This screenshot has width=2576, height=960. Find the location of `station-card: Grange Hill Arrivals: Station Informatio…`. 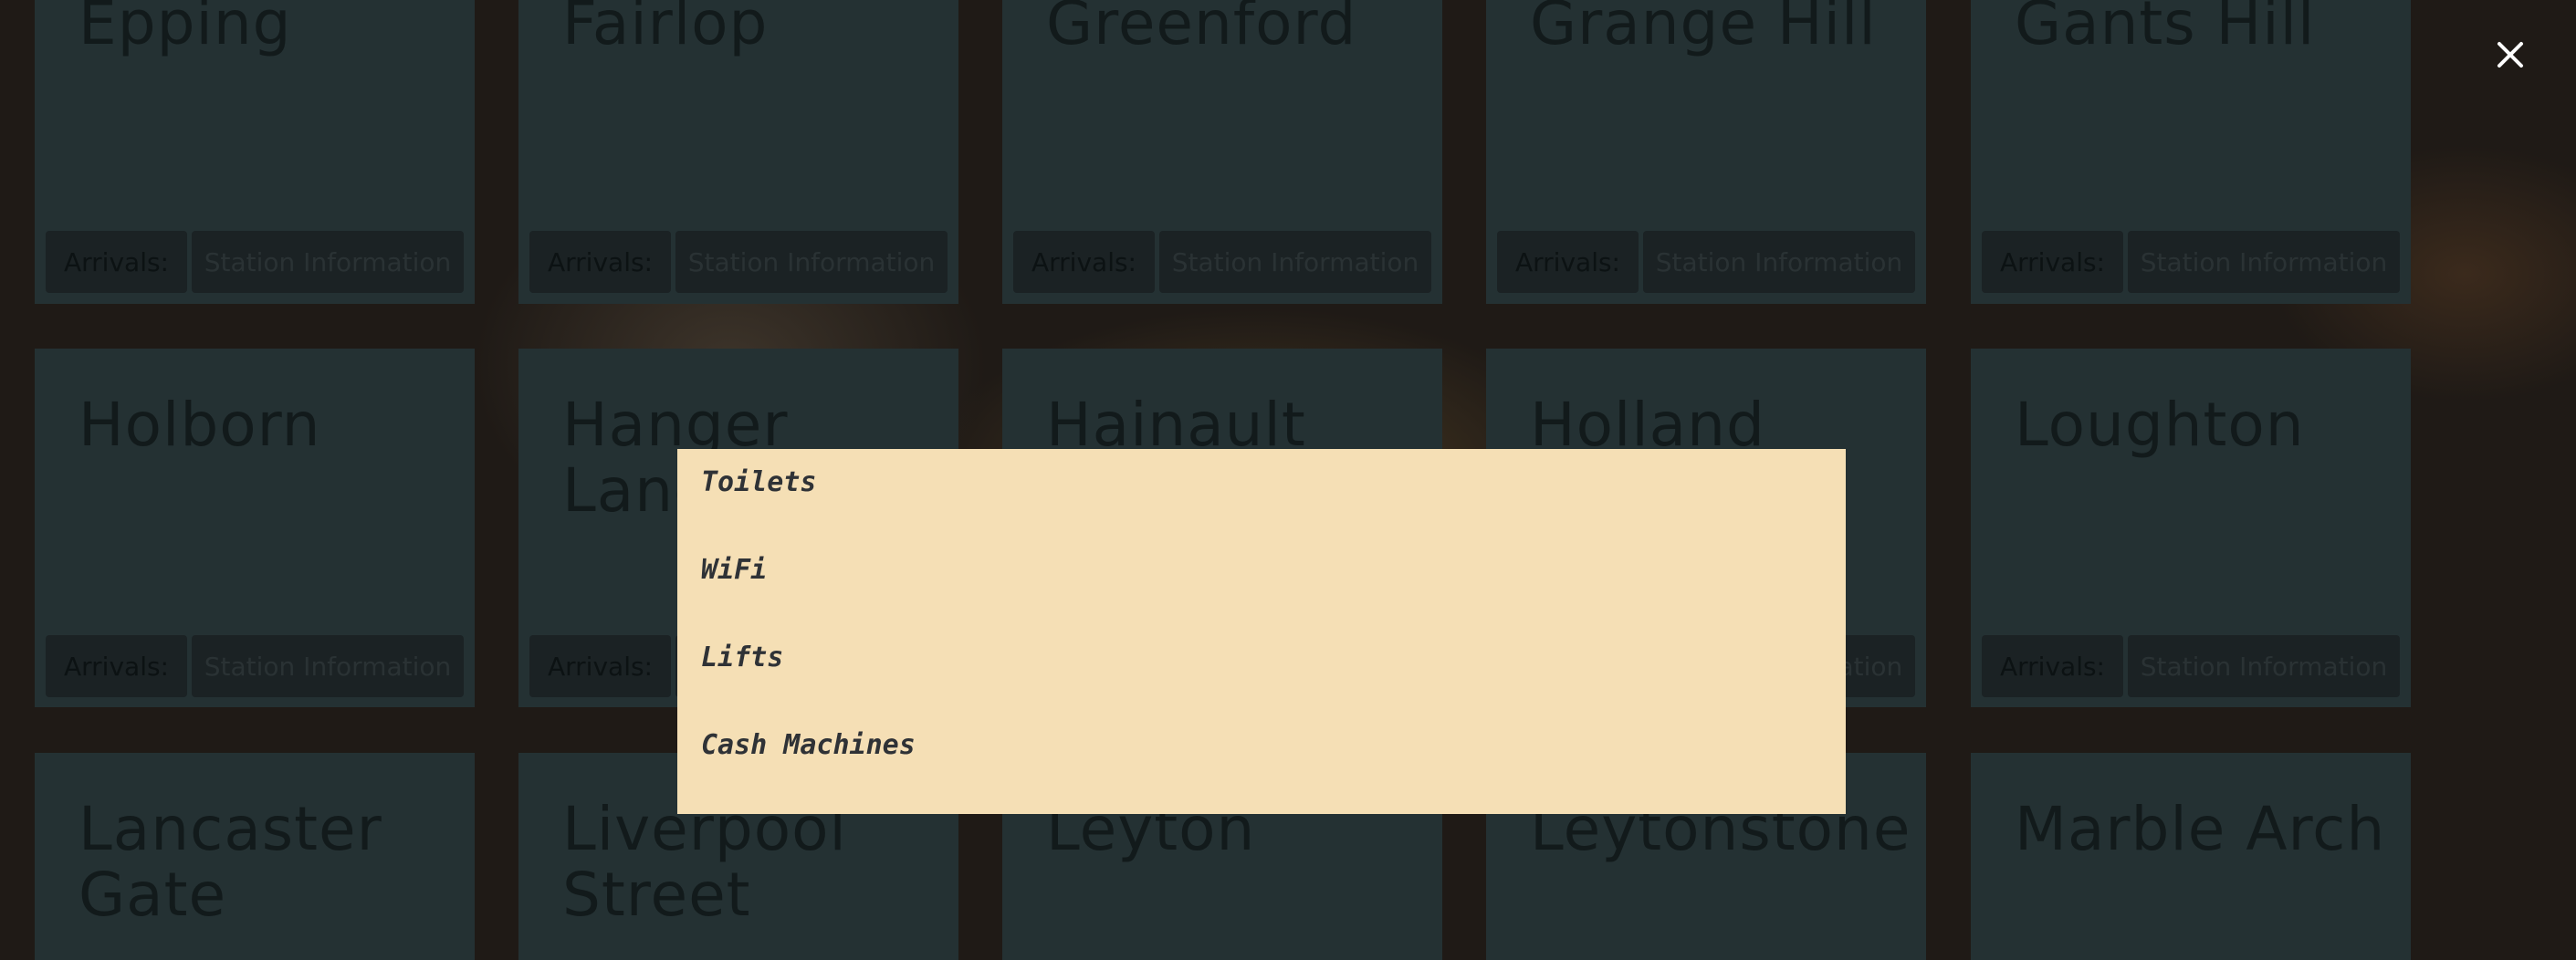

station-card: Grange Hill Arrivals: Station Informatio… is located at coordinates (1706, 152).